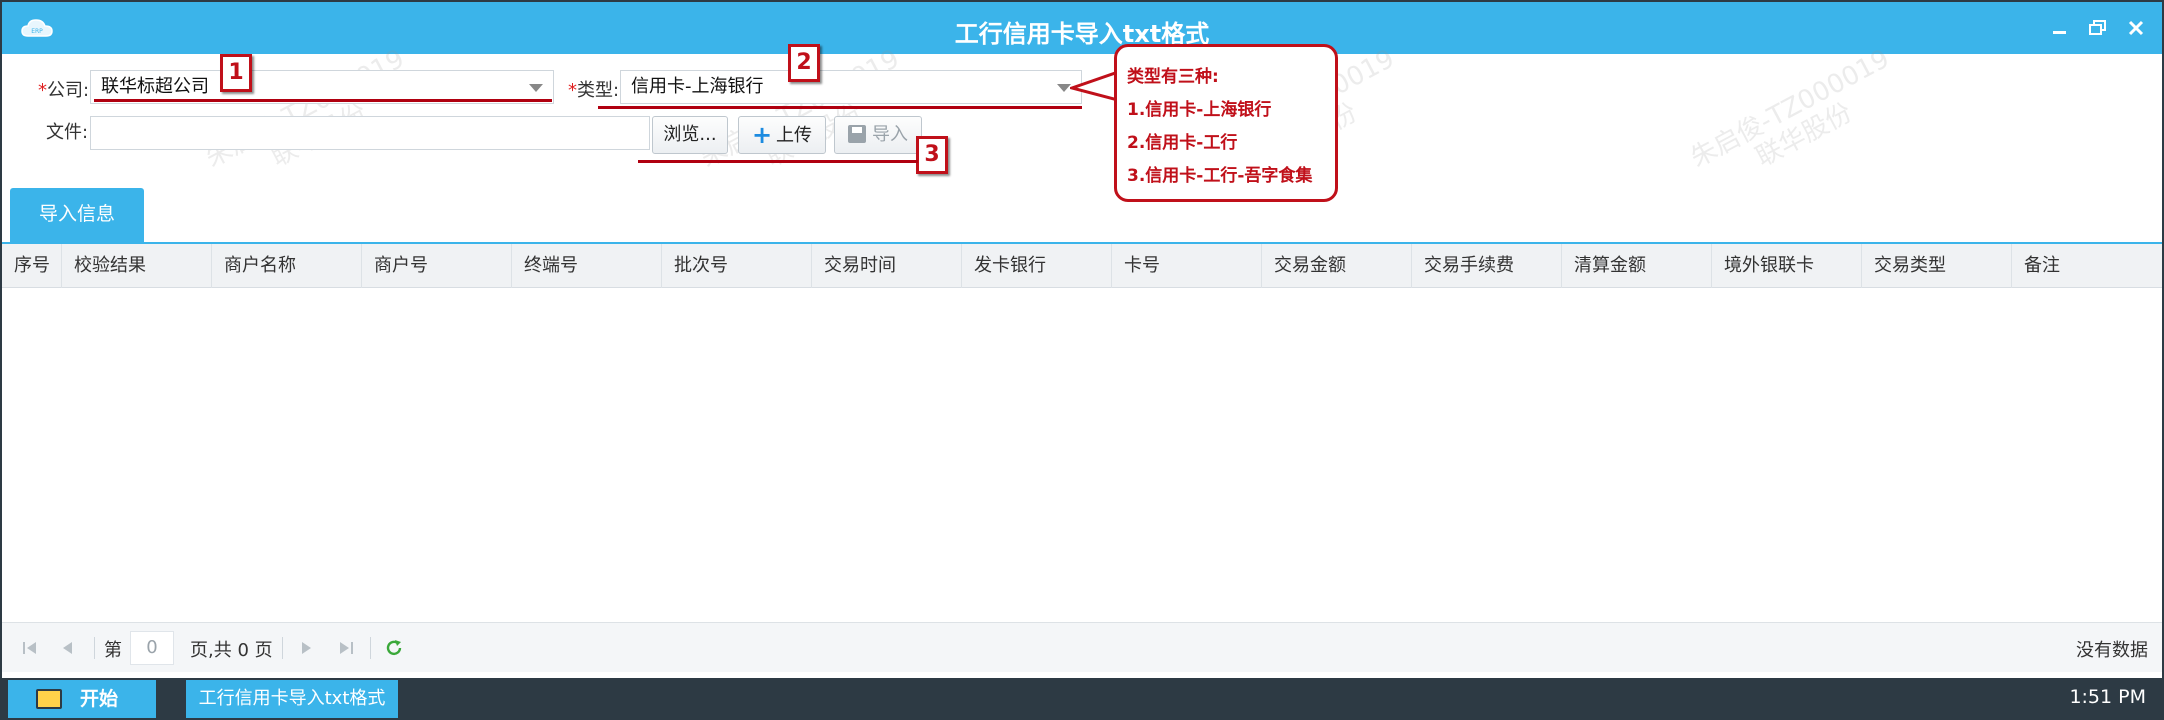 The width and height of the screenshot is (2164, 720). What do you see at coordinates (1082, 647) in the screenshot?
I see `pagination-bar: 第 0 页,共 0 页 没有数据` at bounding box center [1082, 647].